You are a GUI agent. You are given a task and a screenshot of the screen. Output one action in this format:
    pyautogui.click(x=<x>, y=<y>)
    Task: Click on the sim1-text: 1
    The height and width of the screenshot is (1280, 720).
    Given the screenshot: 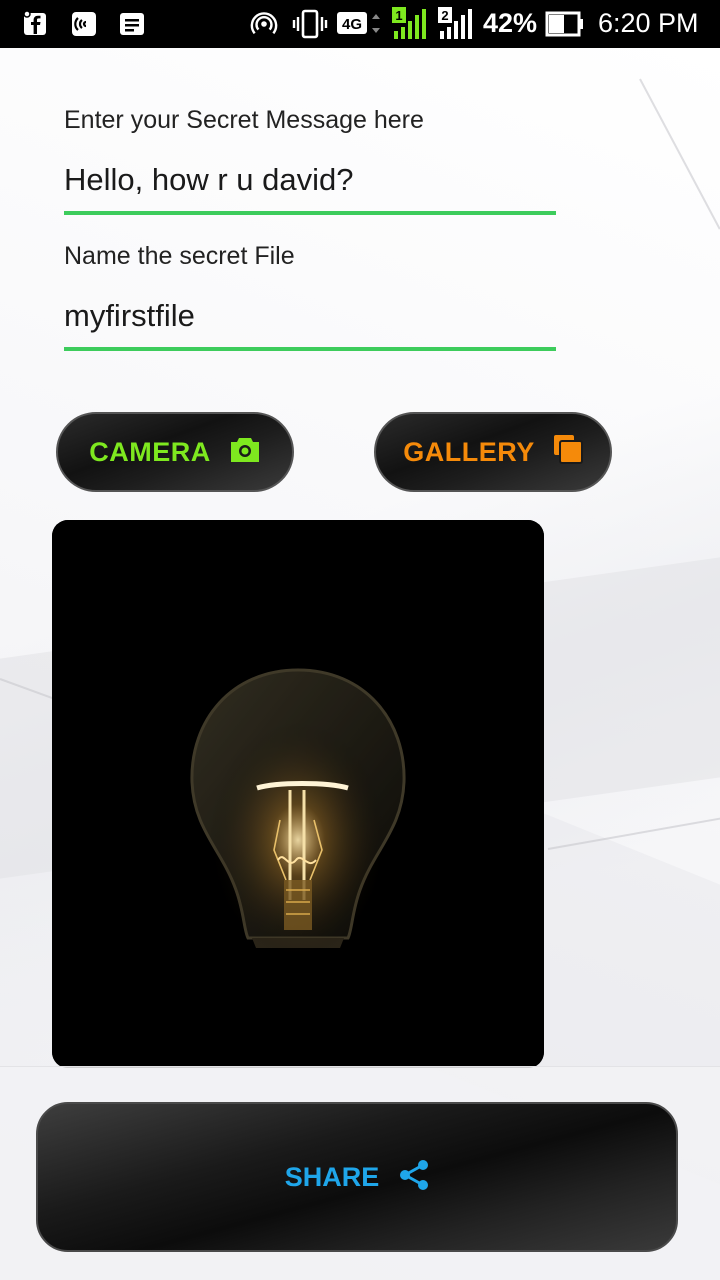 What is the action you would take?
    pyautogui.click(x=398, y=15)
    